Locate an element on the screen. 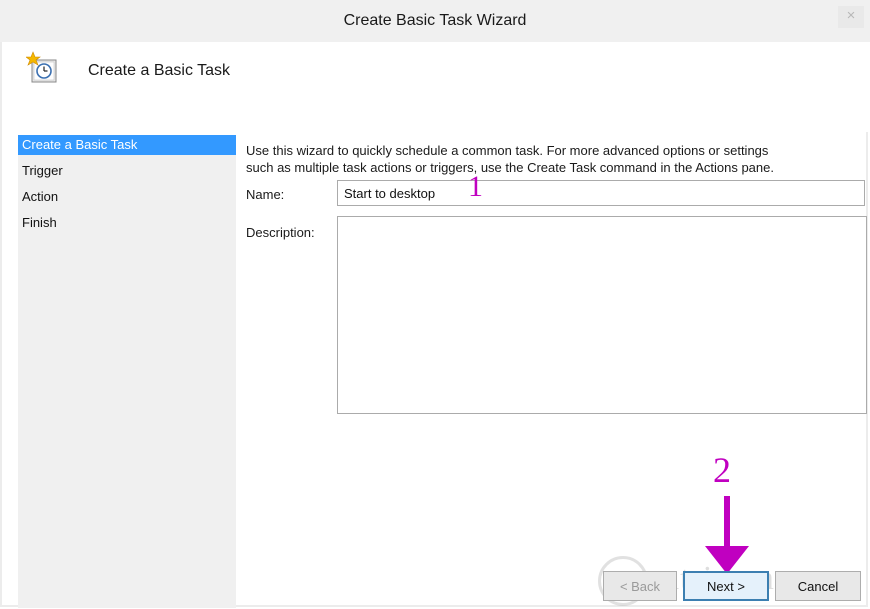 The image size is (870, 609). close-icon: × is located at coordinates (851, 15).